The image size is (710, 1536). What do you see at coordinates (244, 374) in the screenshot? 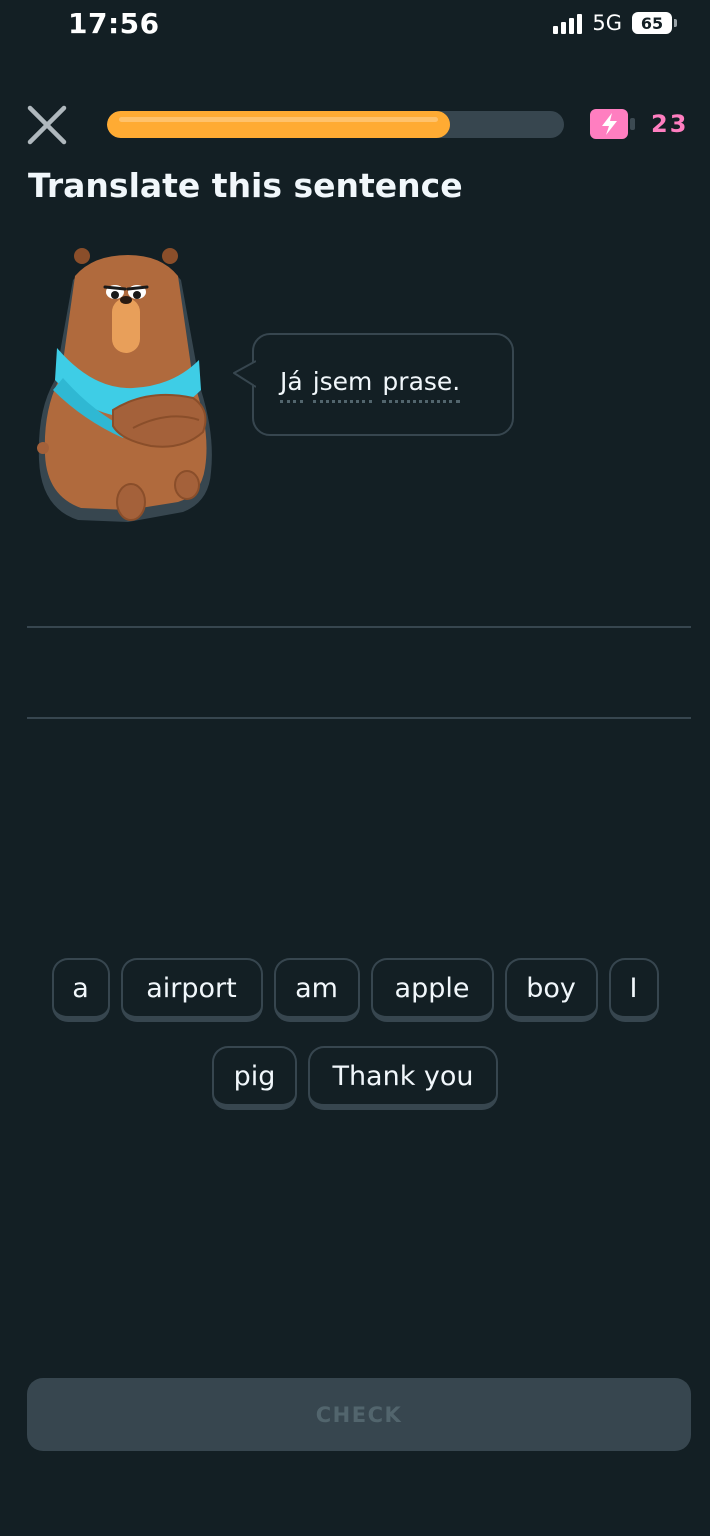
I see `speech-bubble-tail` at bounding box center [244, 374].